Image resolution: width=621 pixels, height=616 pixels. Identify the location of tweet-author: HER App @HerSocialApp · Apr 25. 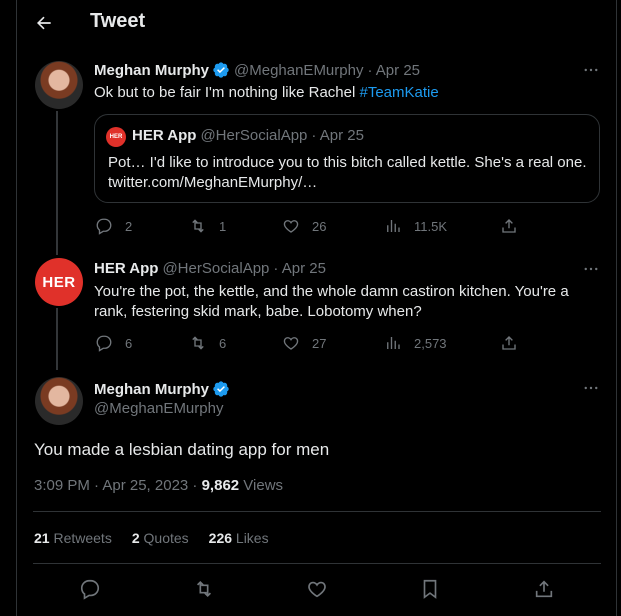
(210, 268).